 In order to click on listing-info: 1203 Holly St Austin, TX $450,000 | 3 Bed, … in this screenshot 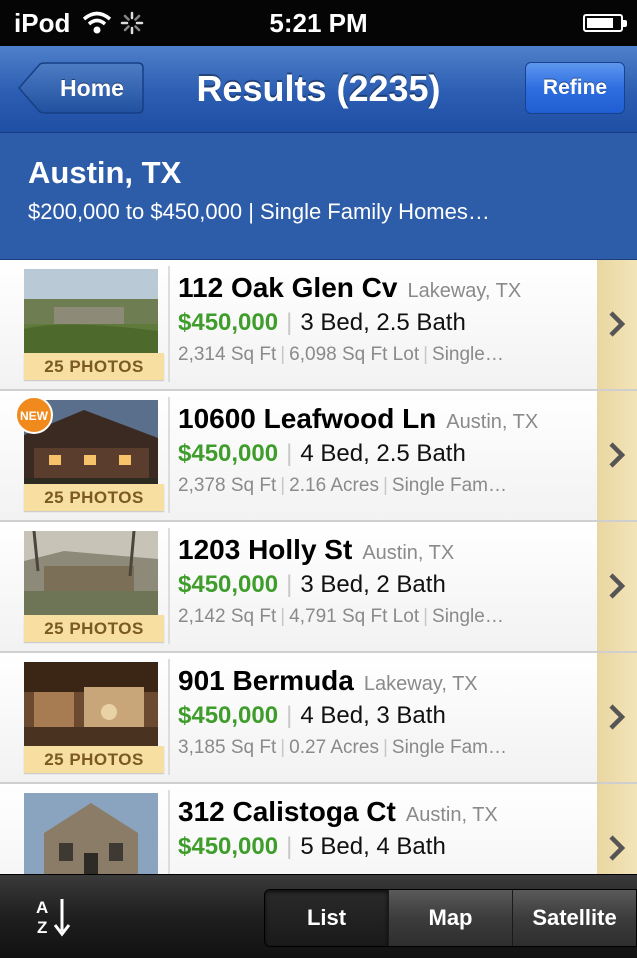, I will do `click(341, 580)`.